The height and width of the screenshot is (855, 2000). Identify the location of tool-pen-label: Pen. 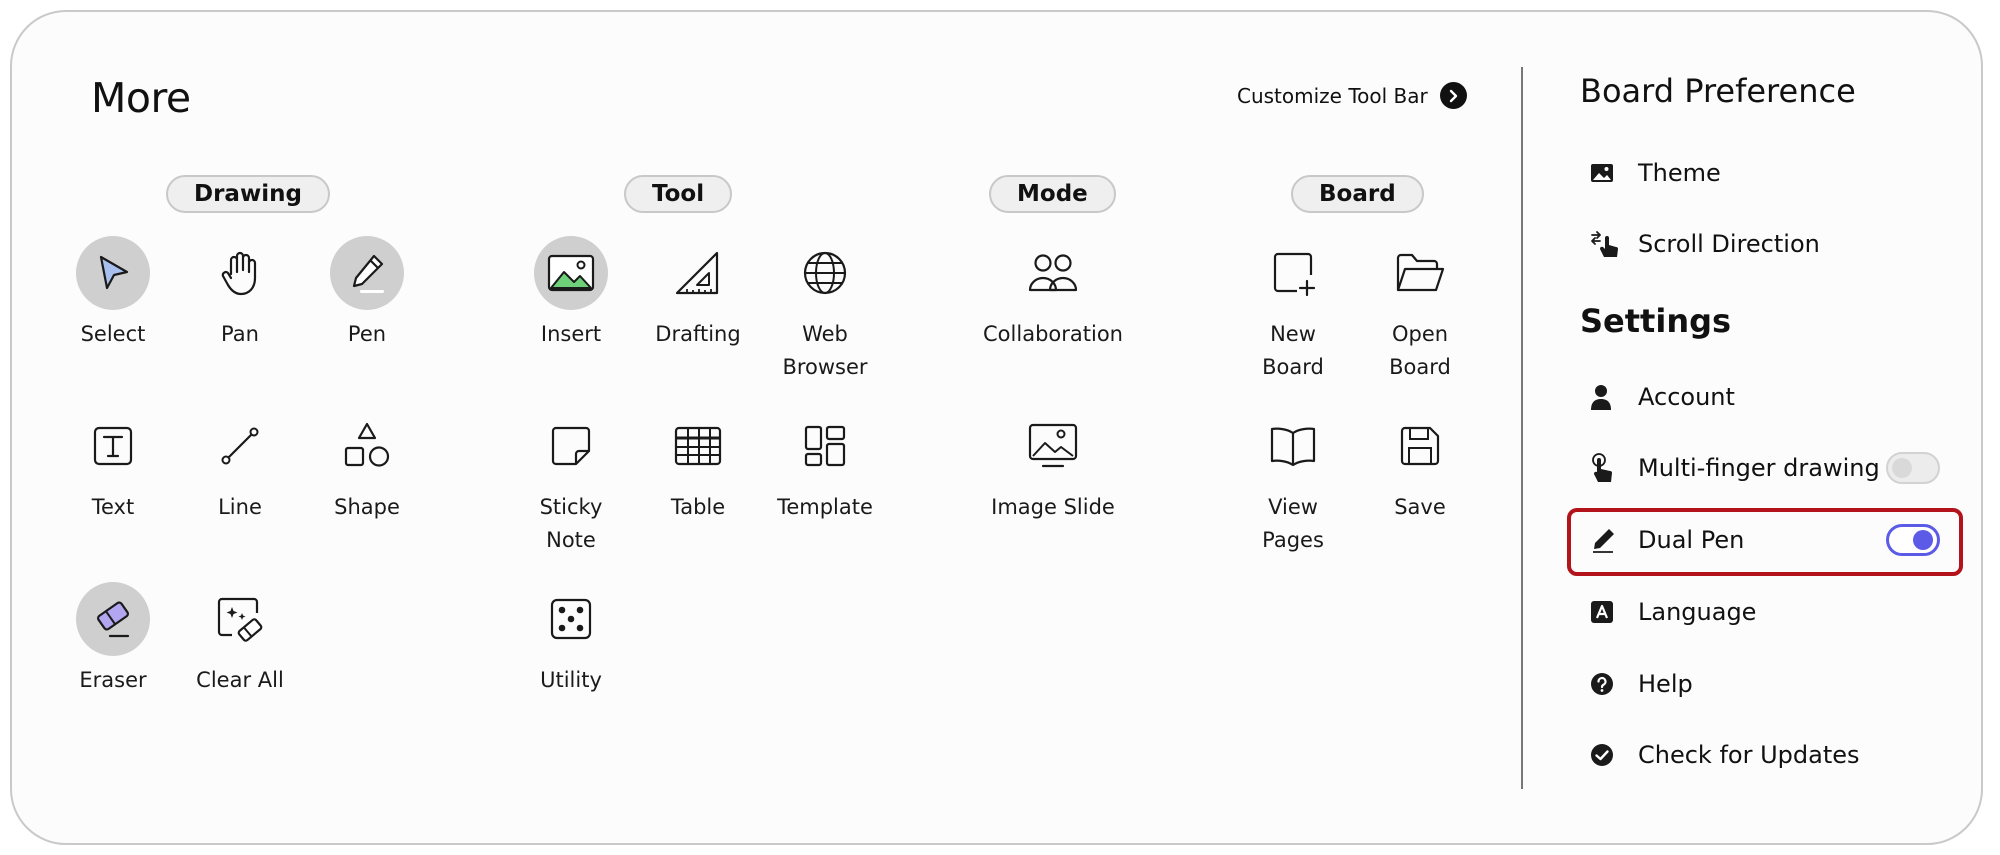
(367, 334).